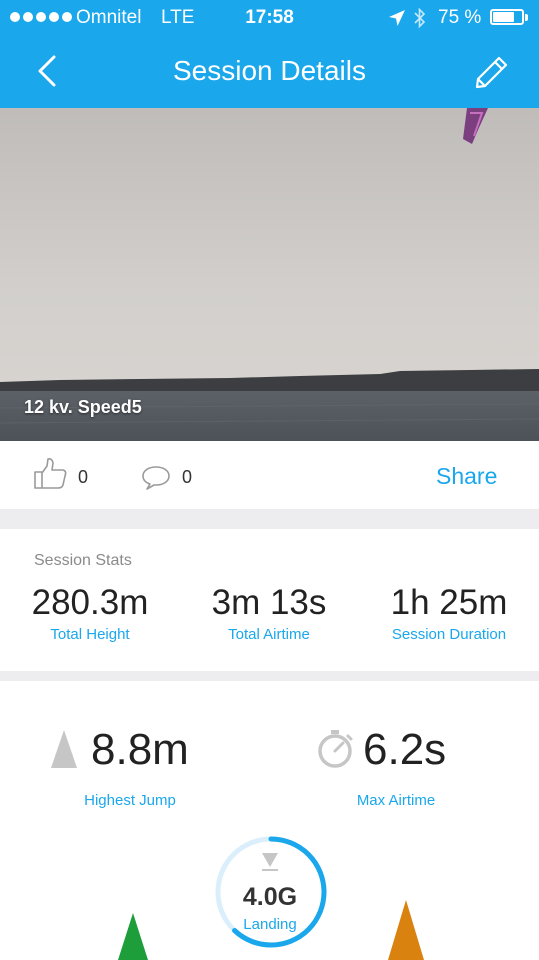 The width and height of the screenshot is (539, 960). What do you see at coordinates (270, 862) in the screenshot?
I see `landing-impact-icon` at bounding box center [270, 862].